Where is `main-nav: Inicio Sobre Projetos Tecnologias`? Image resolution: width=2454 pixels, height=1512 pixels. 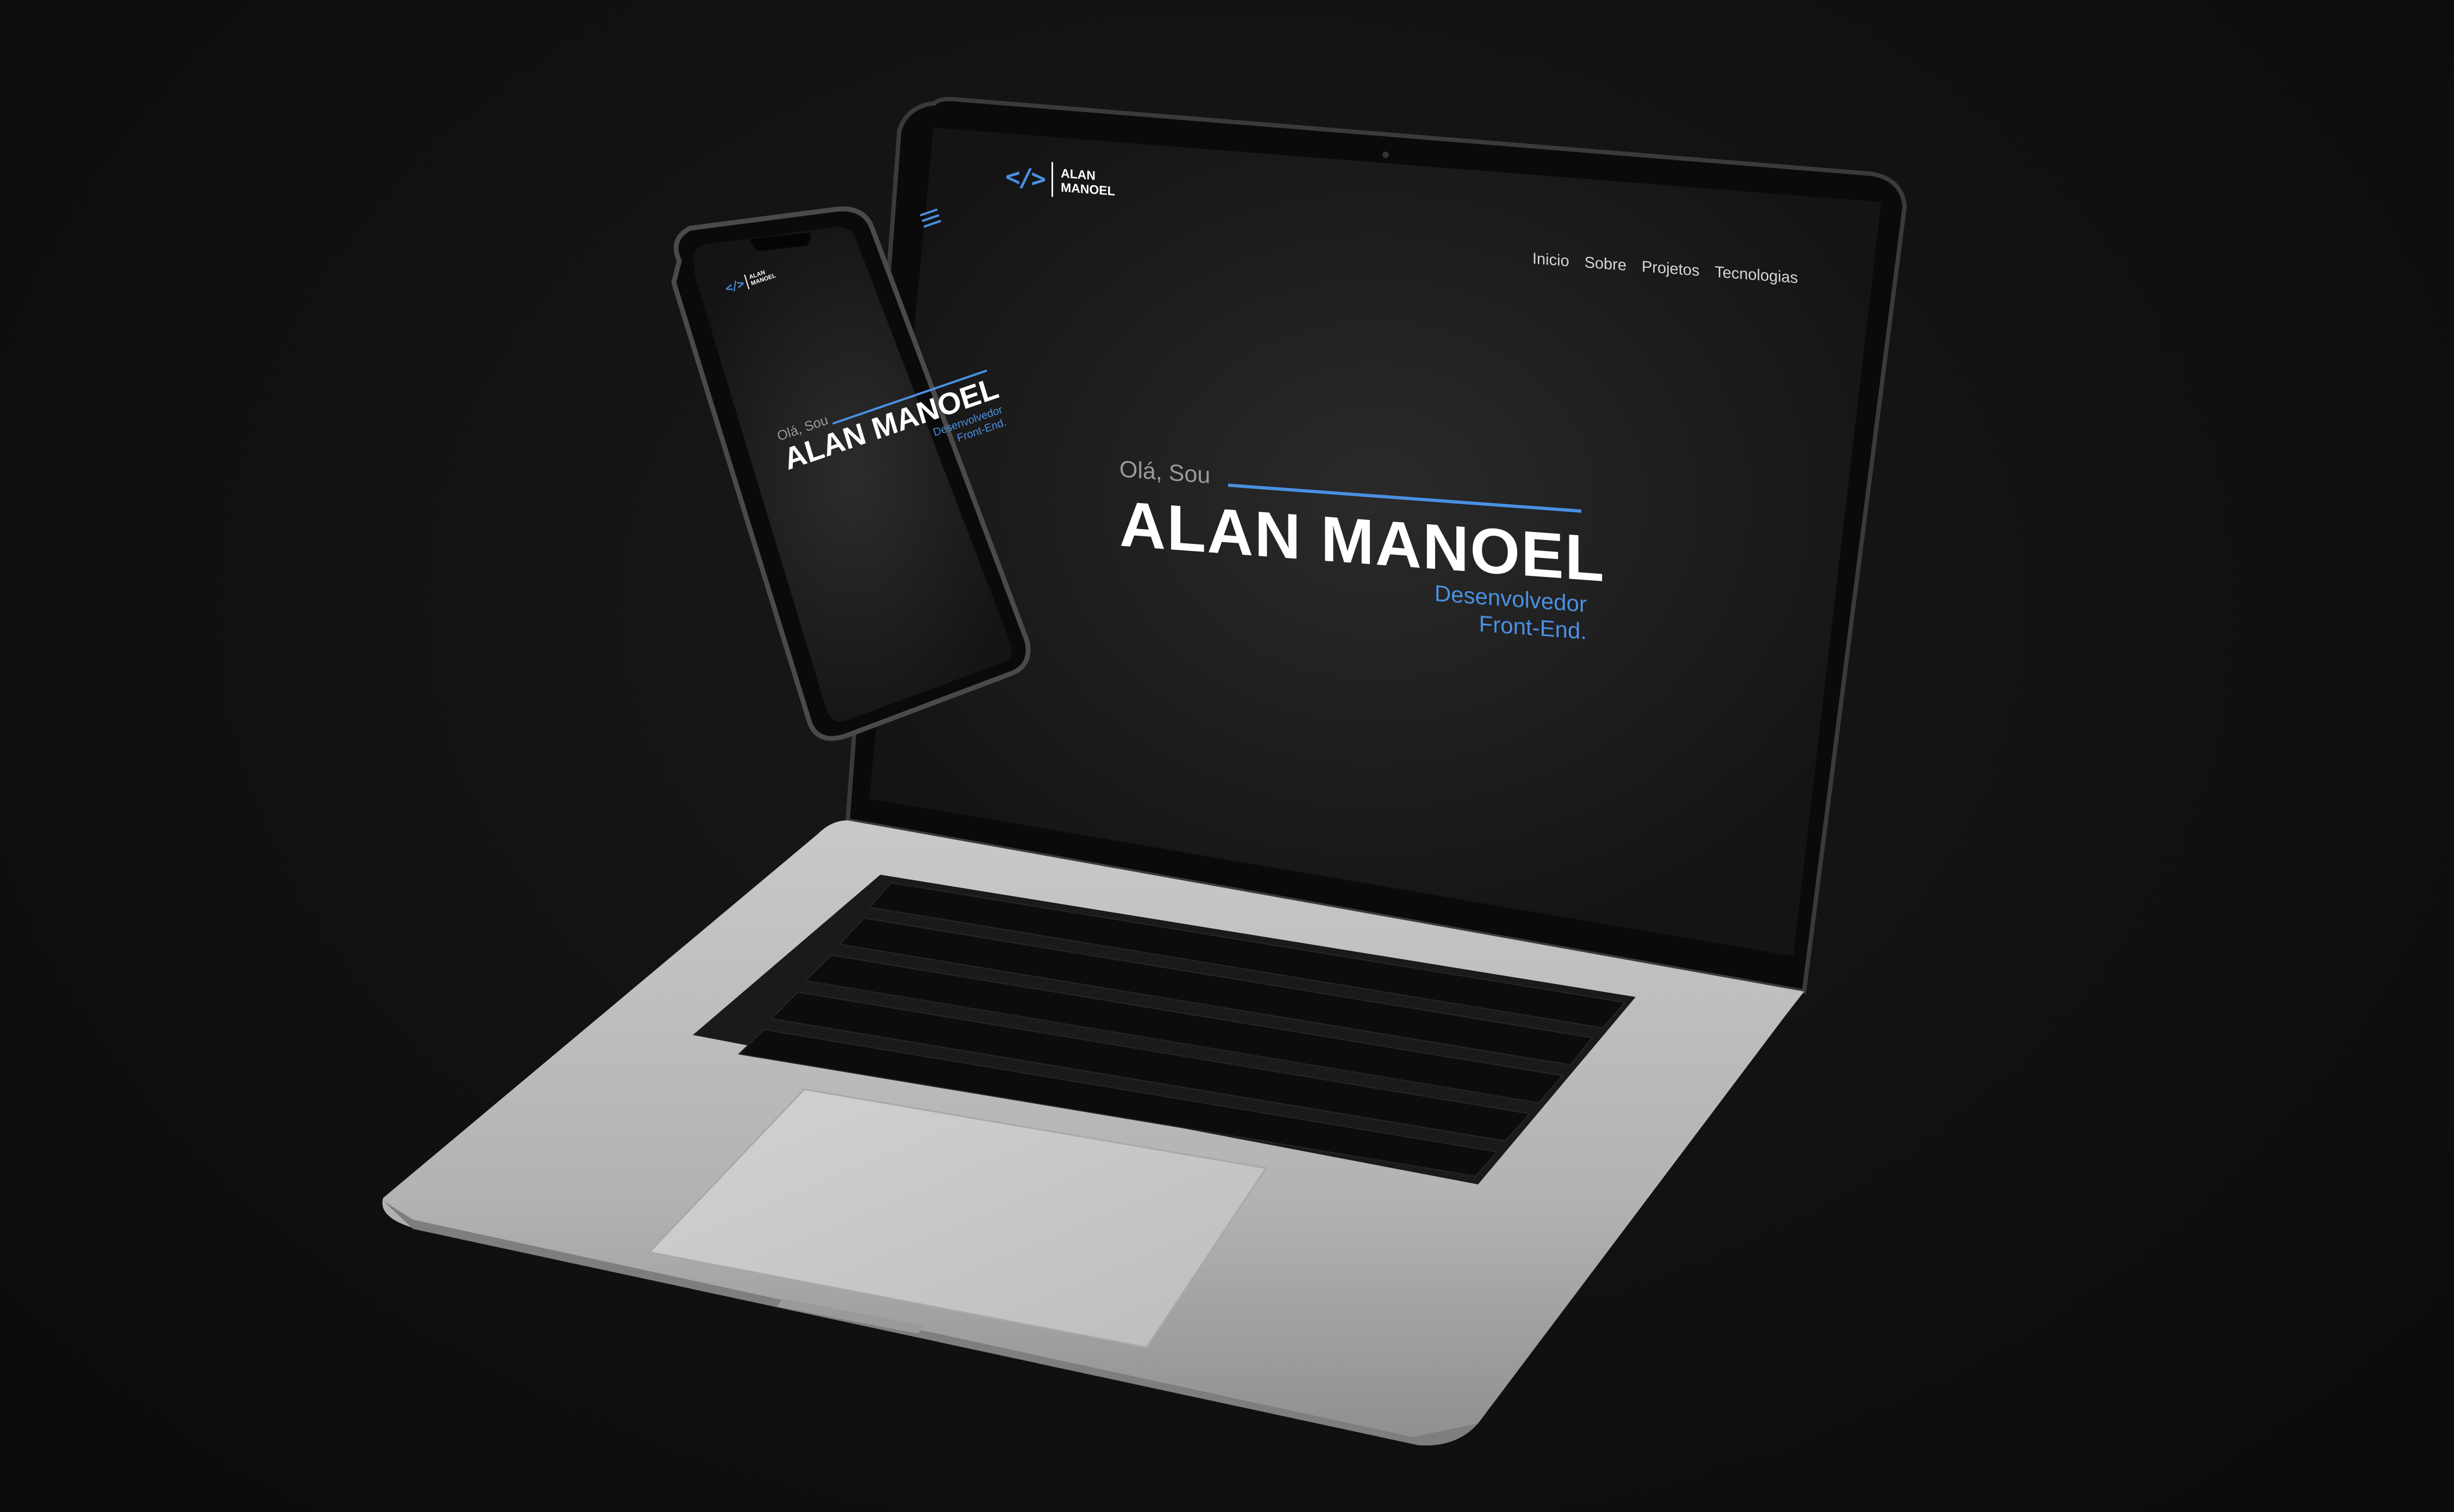 main-nav: Inicio Sobre Projetos Tecnologias is located at coordinates (1665, 268).